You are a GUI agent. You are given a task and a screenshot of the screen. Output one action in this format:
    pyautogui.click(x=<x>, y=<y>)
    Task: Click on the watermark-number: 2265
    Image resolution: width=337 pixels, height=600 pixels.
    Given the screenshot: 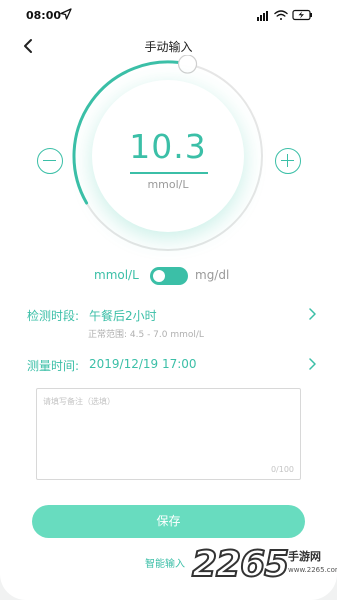 What is the action you would take?
    pyautogui.click(x=240, y=564)
    